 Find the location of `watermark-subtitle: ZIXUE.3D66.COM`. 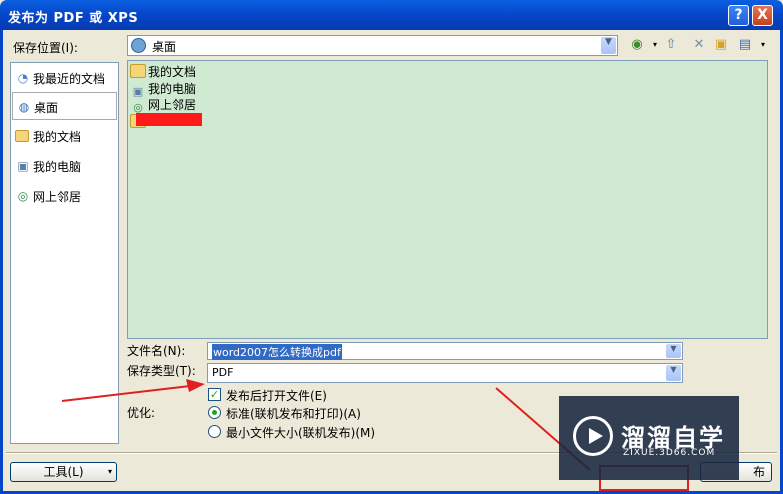

watermark-subtitle: ZIXUE.3D66.COM is located at coordinates (669, 453).